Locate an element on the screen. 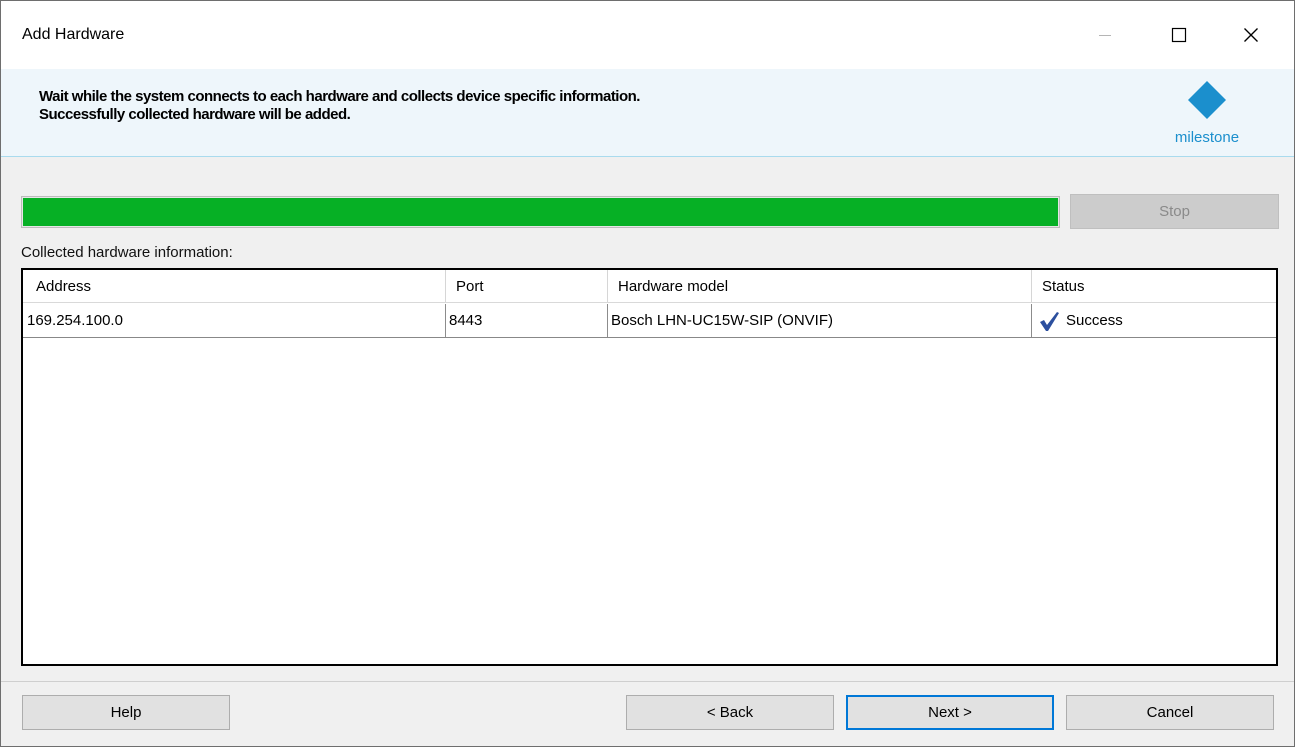 The width and height of the screenshot is (1295, 747). column-header-hardware-model: Hardware model is located at coordinates (820, 286).